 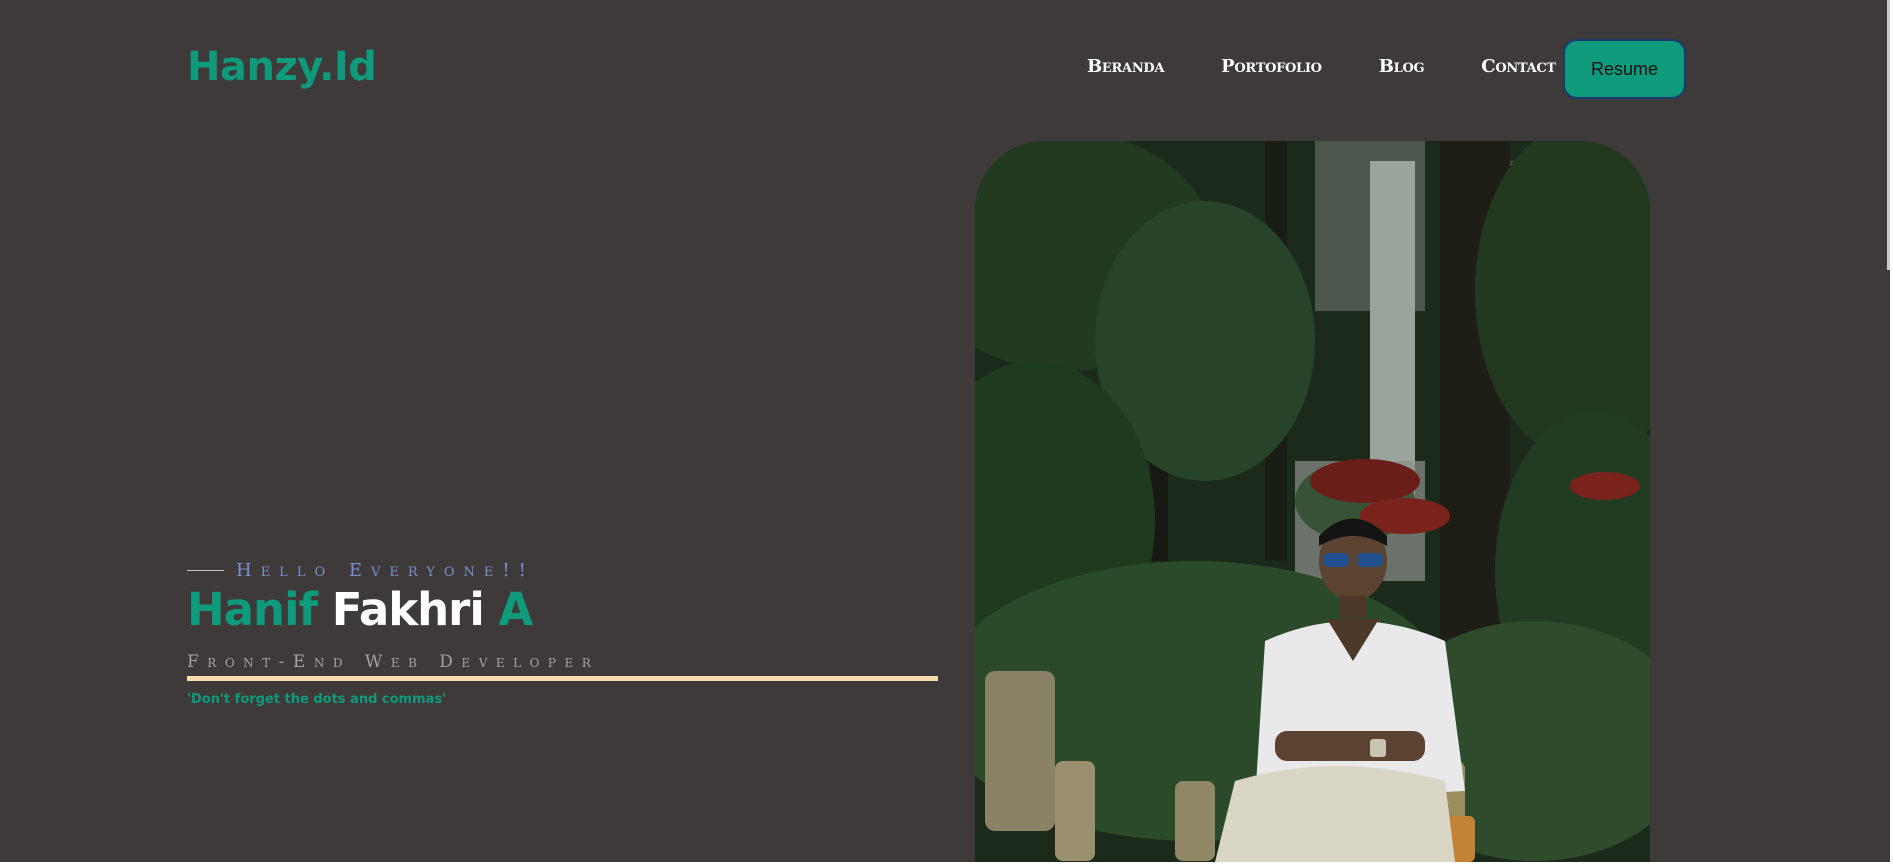 I want to click on greeting-divider, so click(x=205, y=570).